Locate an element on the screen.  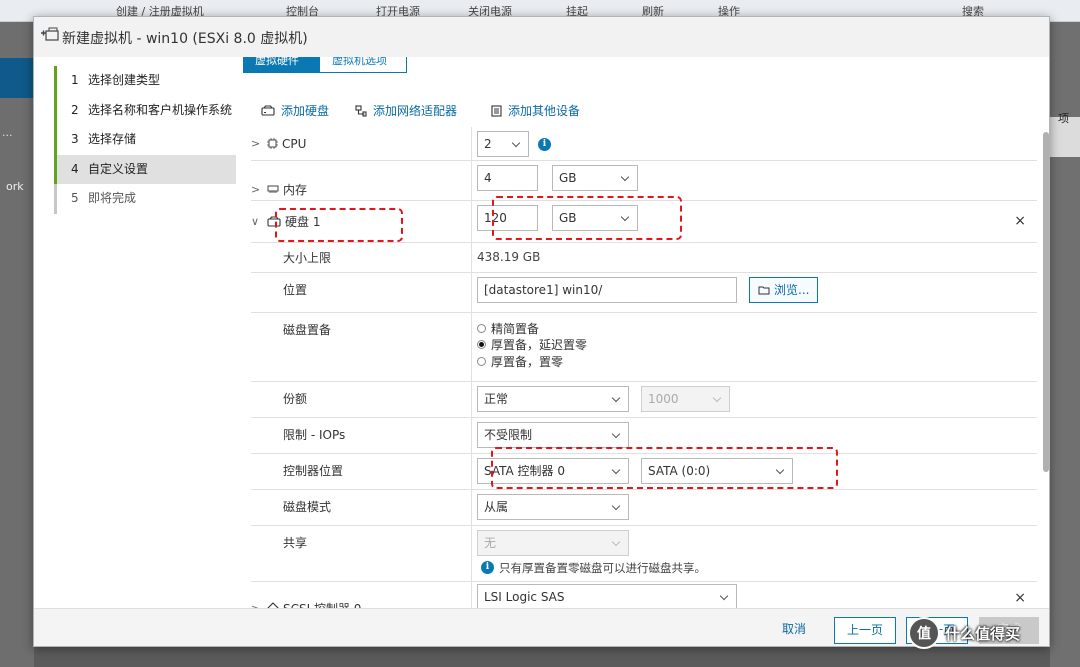
disk-max-size-label: 大小上限 is located at coordinates (307, 258).